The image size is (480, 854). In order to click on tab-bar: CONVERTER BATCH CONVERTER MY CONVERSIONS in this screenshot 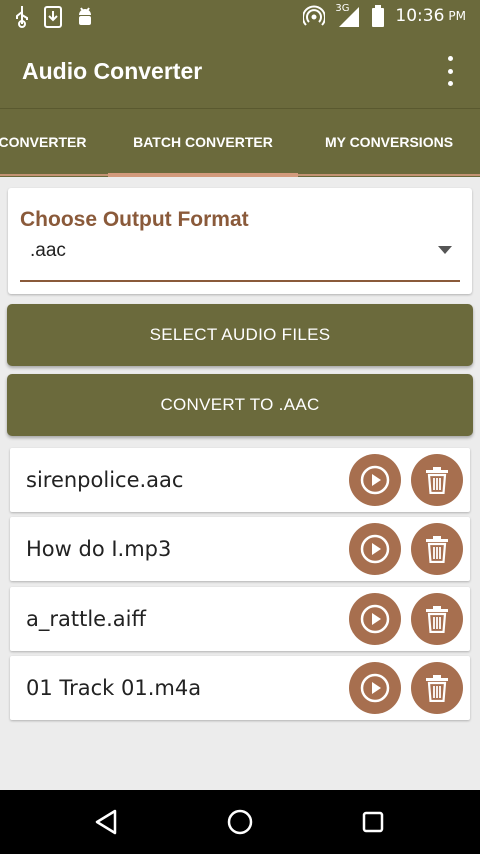, I will do `click(240, 142)`.